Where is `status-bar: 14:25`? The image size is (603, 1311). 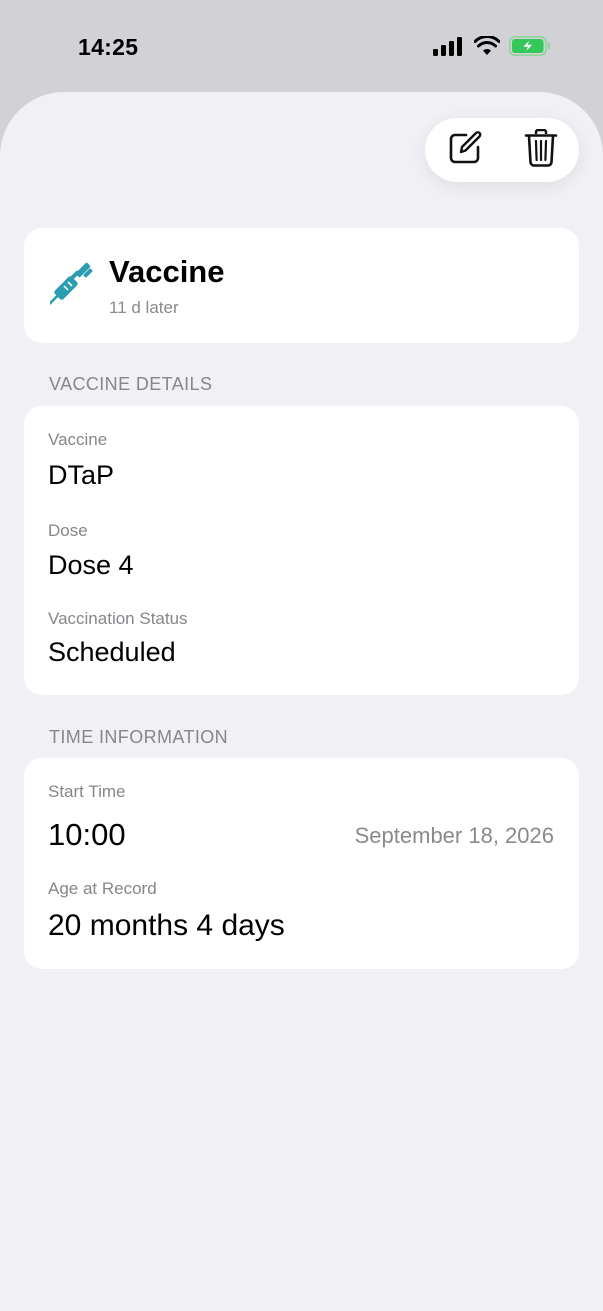
status-bar: 14:25 is located at coordinates (301, 46).